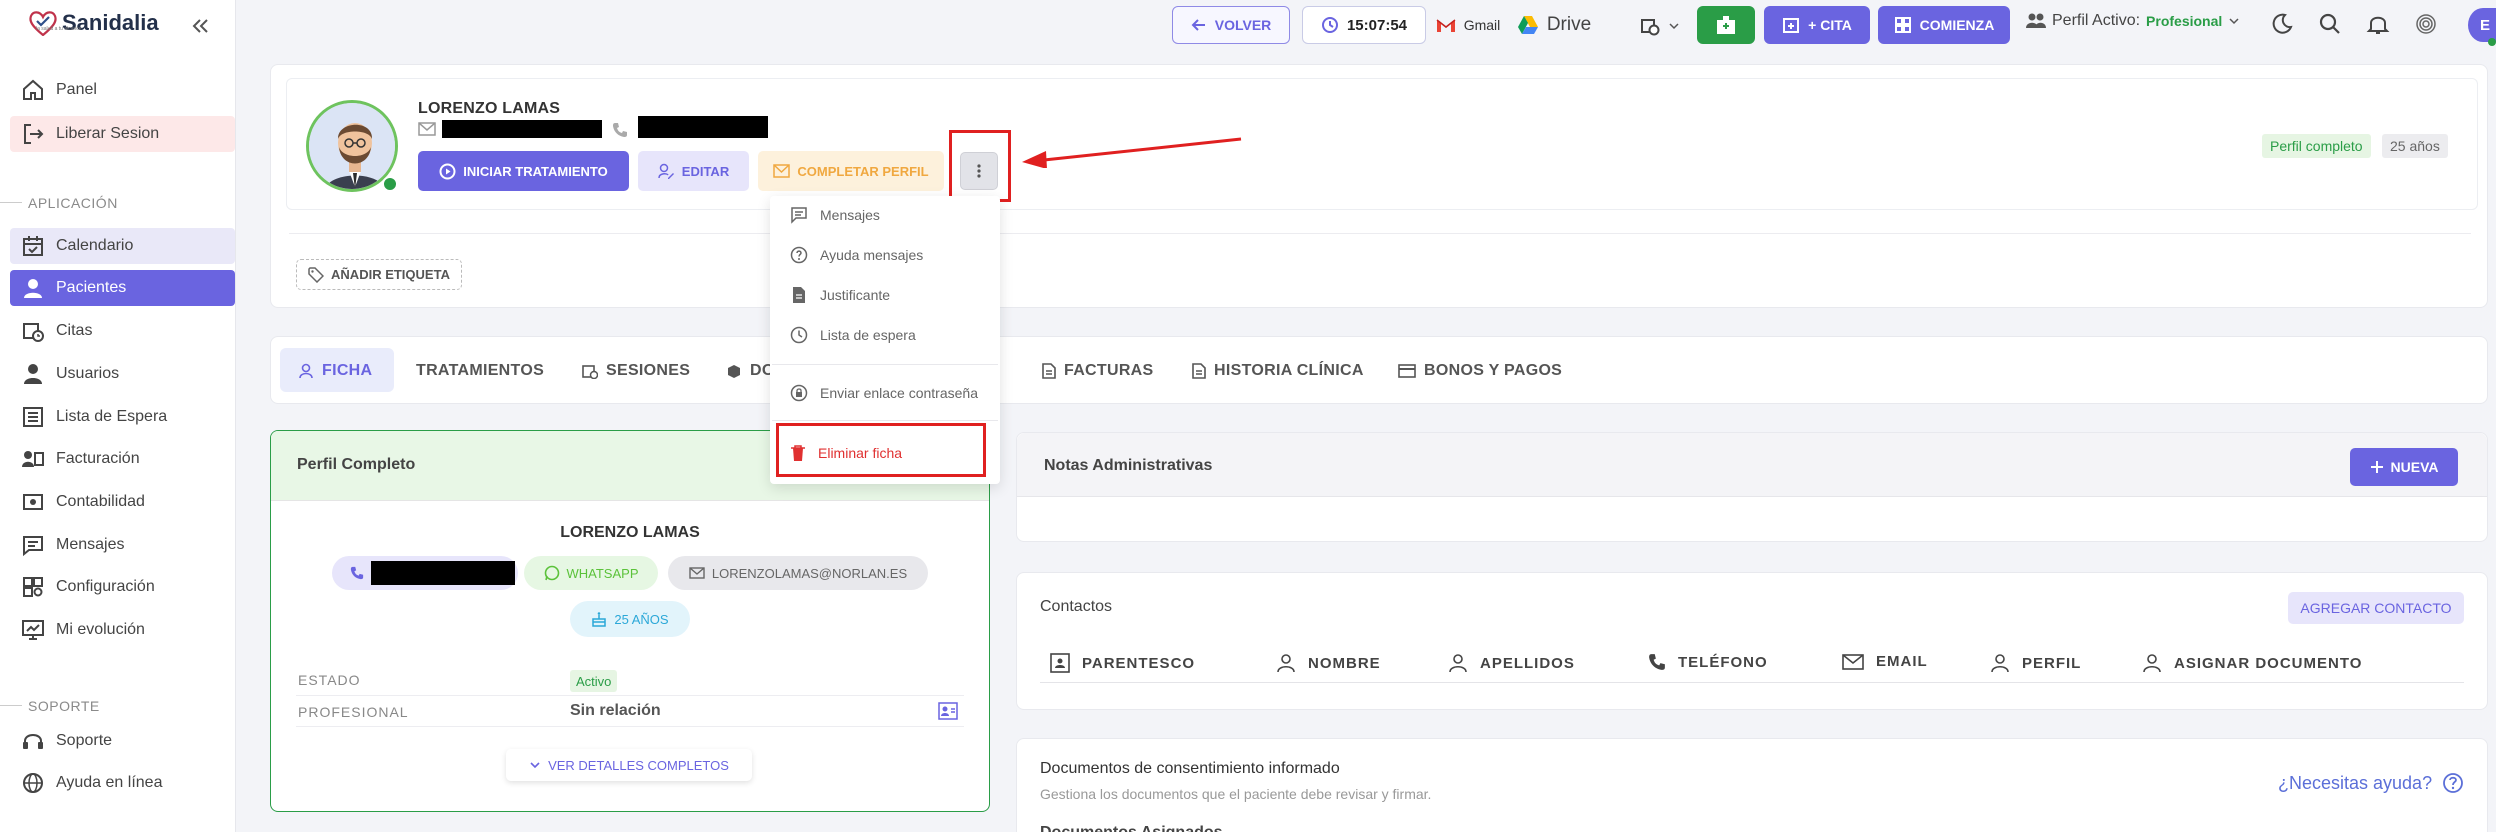  I want to click on menu-item-ayuda-mensajes: Ayuda mensajes, so click(856, 255).